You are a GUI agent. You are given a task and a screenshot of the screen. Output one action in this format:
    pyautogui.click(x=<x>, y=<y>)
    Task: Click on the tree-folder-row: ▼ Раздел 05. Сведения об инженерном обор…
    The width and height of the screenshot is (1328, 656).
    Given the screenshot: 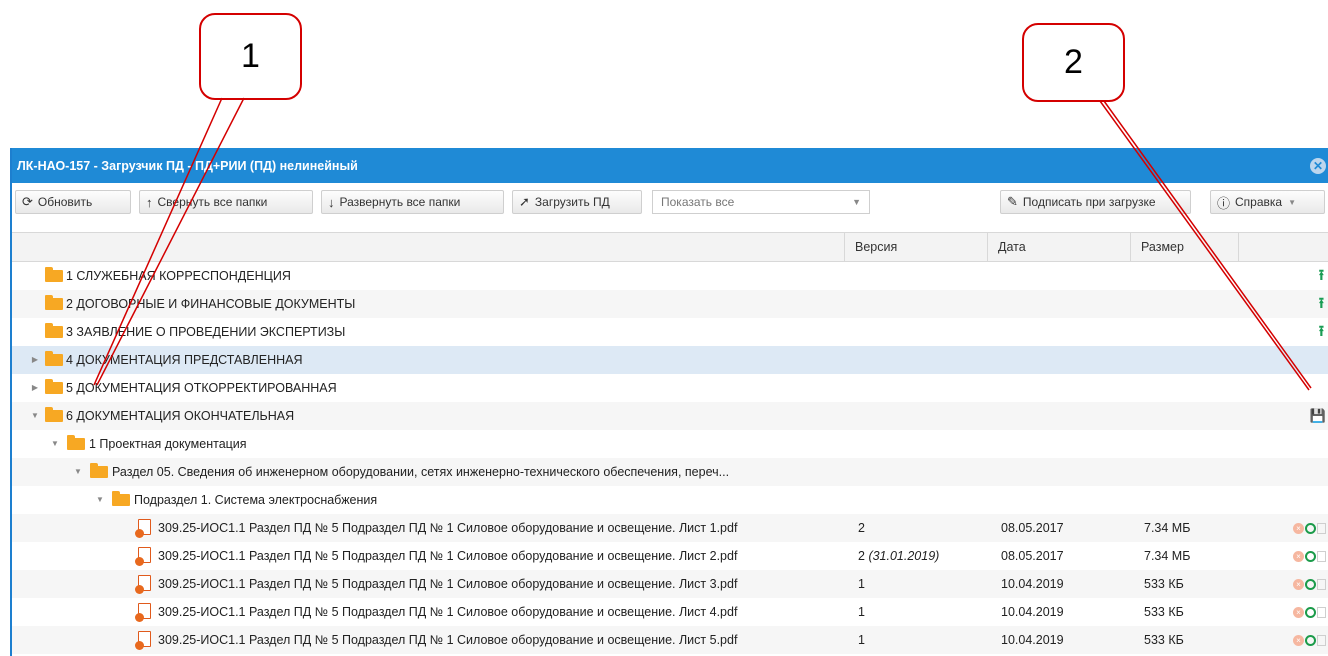 What is the action you would take?
    pyautogui.click(x=670, y=472)
    